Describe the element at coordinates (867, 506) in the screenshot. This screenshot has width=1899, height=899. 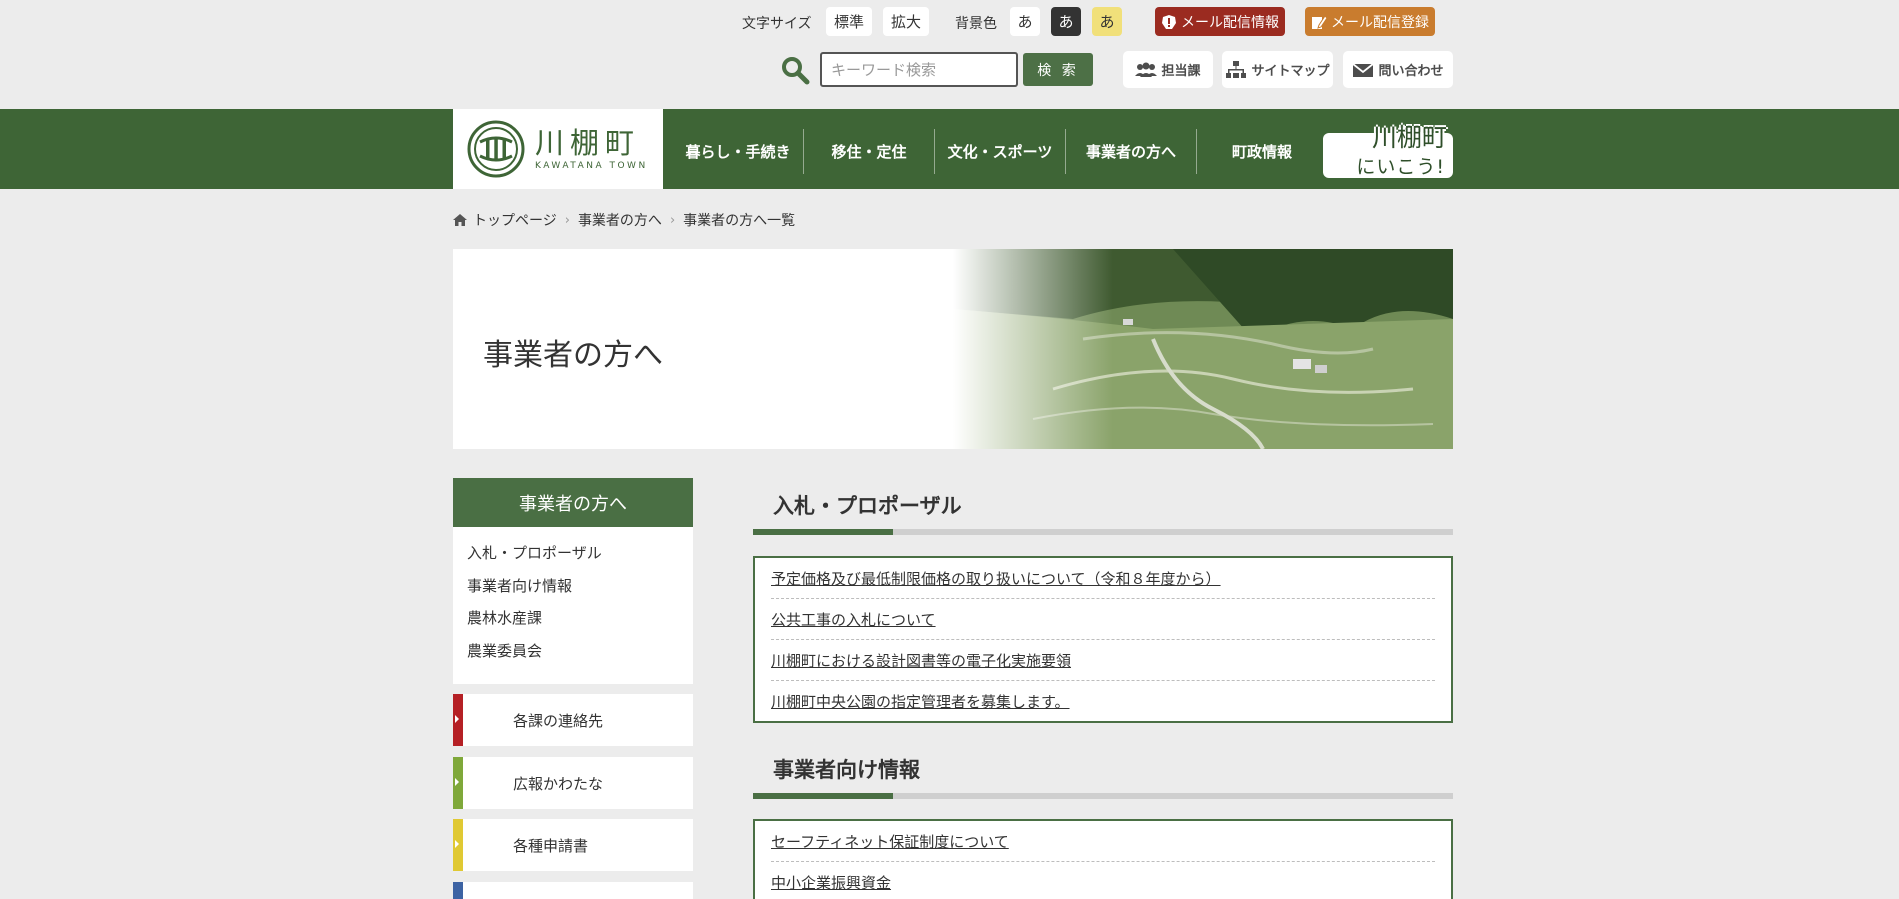
I see `section-title-bidding: 入札・プロポーザル` at that location.